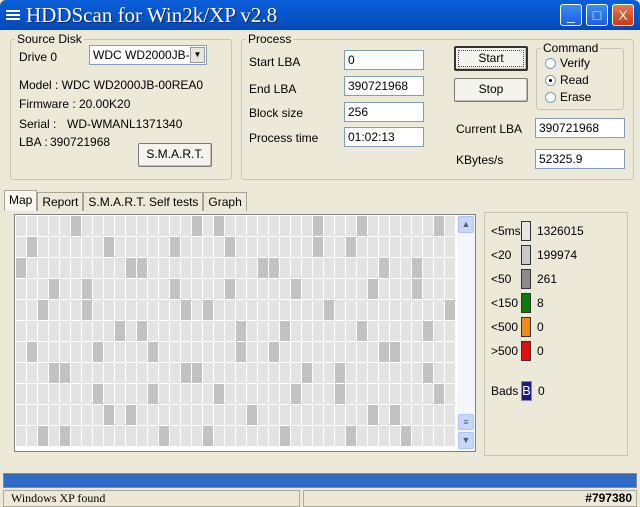  Describe the element at coordinates (49, 39) in the screenshot. I see `source-disk-legend: Source Disk` at that location.